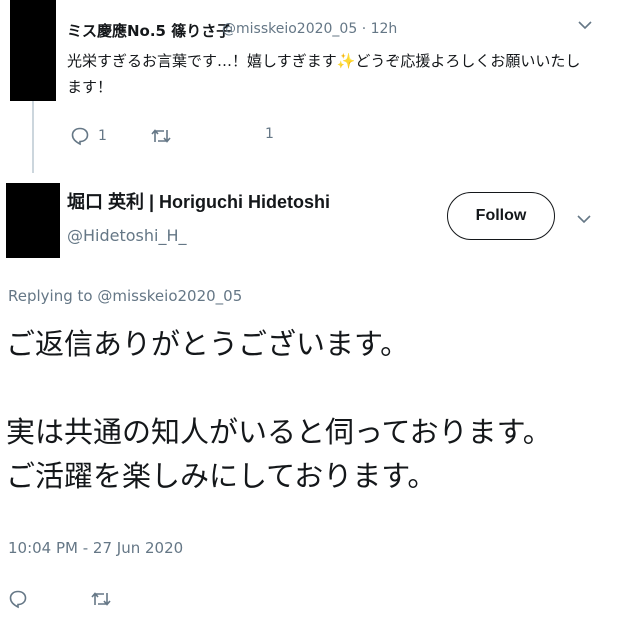 This screenshot has height=617, width=617. Describe the element at coordinates (149, 30) in the screenshot. I see `author-name: ミス慶應No.5 篠りさ子` at that location.